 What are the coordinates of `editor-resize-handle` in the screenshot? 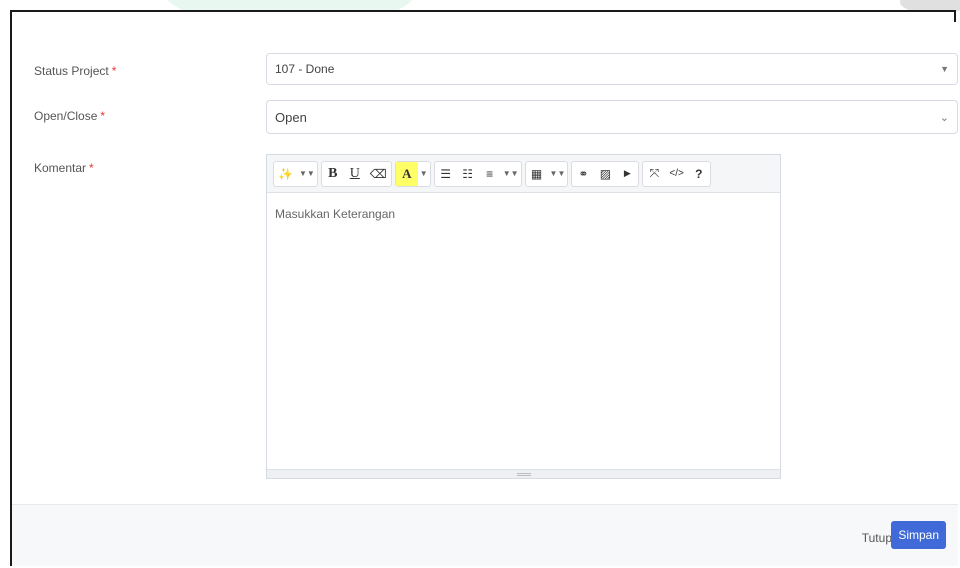 It's located at (523, 473).